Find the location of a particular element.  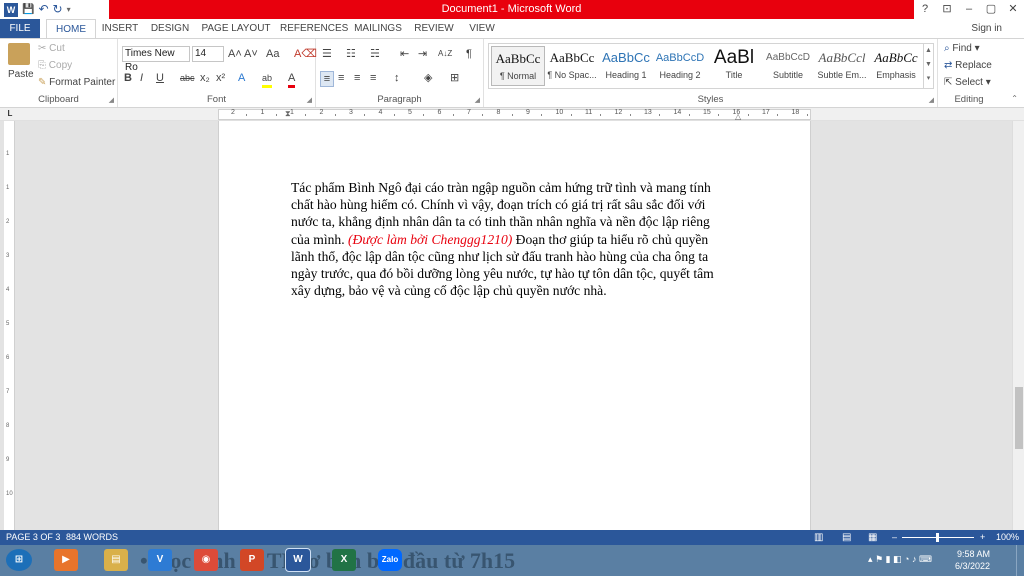

text-effects-icon: A is located at coordinates (241, 78).